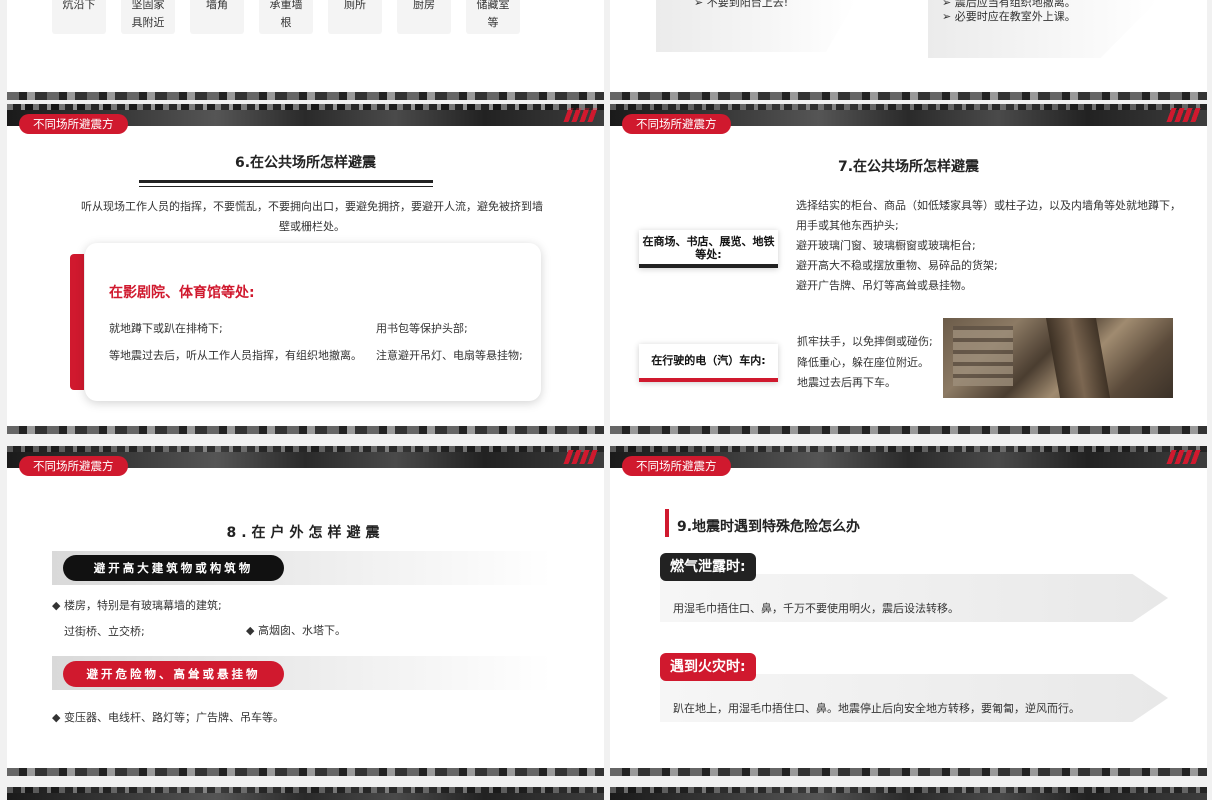 This screenshot has height=800, width=1212. What do you see at coordinates (296, 630) in the screenshot?
I see `outdoor-item: ◆ 高烟囱、水塔下。` at bounding box center [296, 630].